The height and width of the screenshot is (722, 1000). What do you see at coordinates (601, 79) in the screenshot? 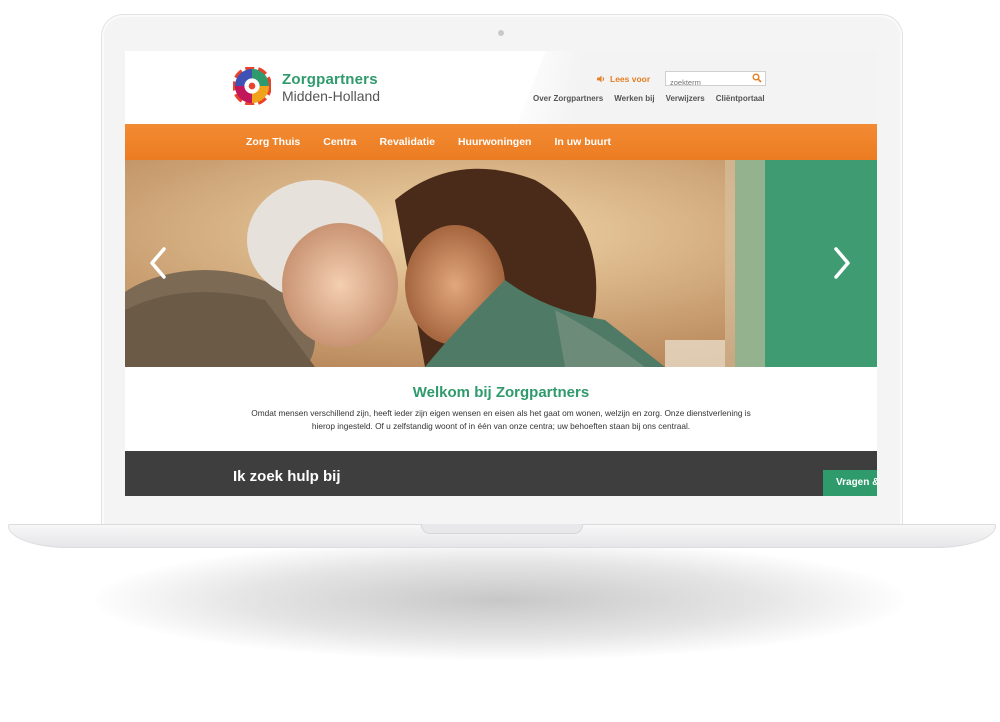
I see `speaker-icon` at bounding box center [601, 79].